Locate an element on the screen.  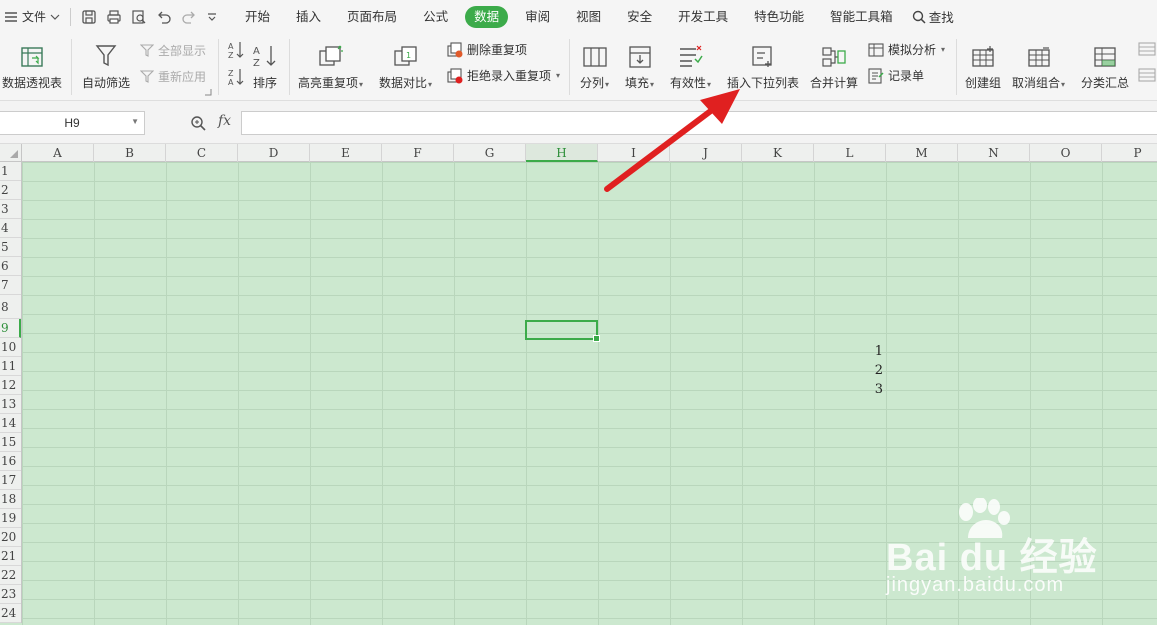
row-header: 11 is located at coordinates (10, 366).